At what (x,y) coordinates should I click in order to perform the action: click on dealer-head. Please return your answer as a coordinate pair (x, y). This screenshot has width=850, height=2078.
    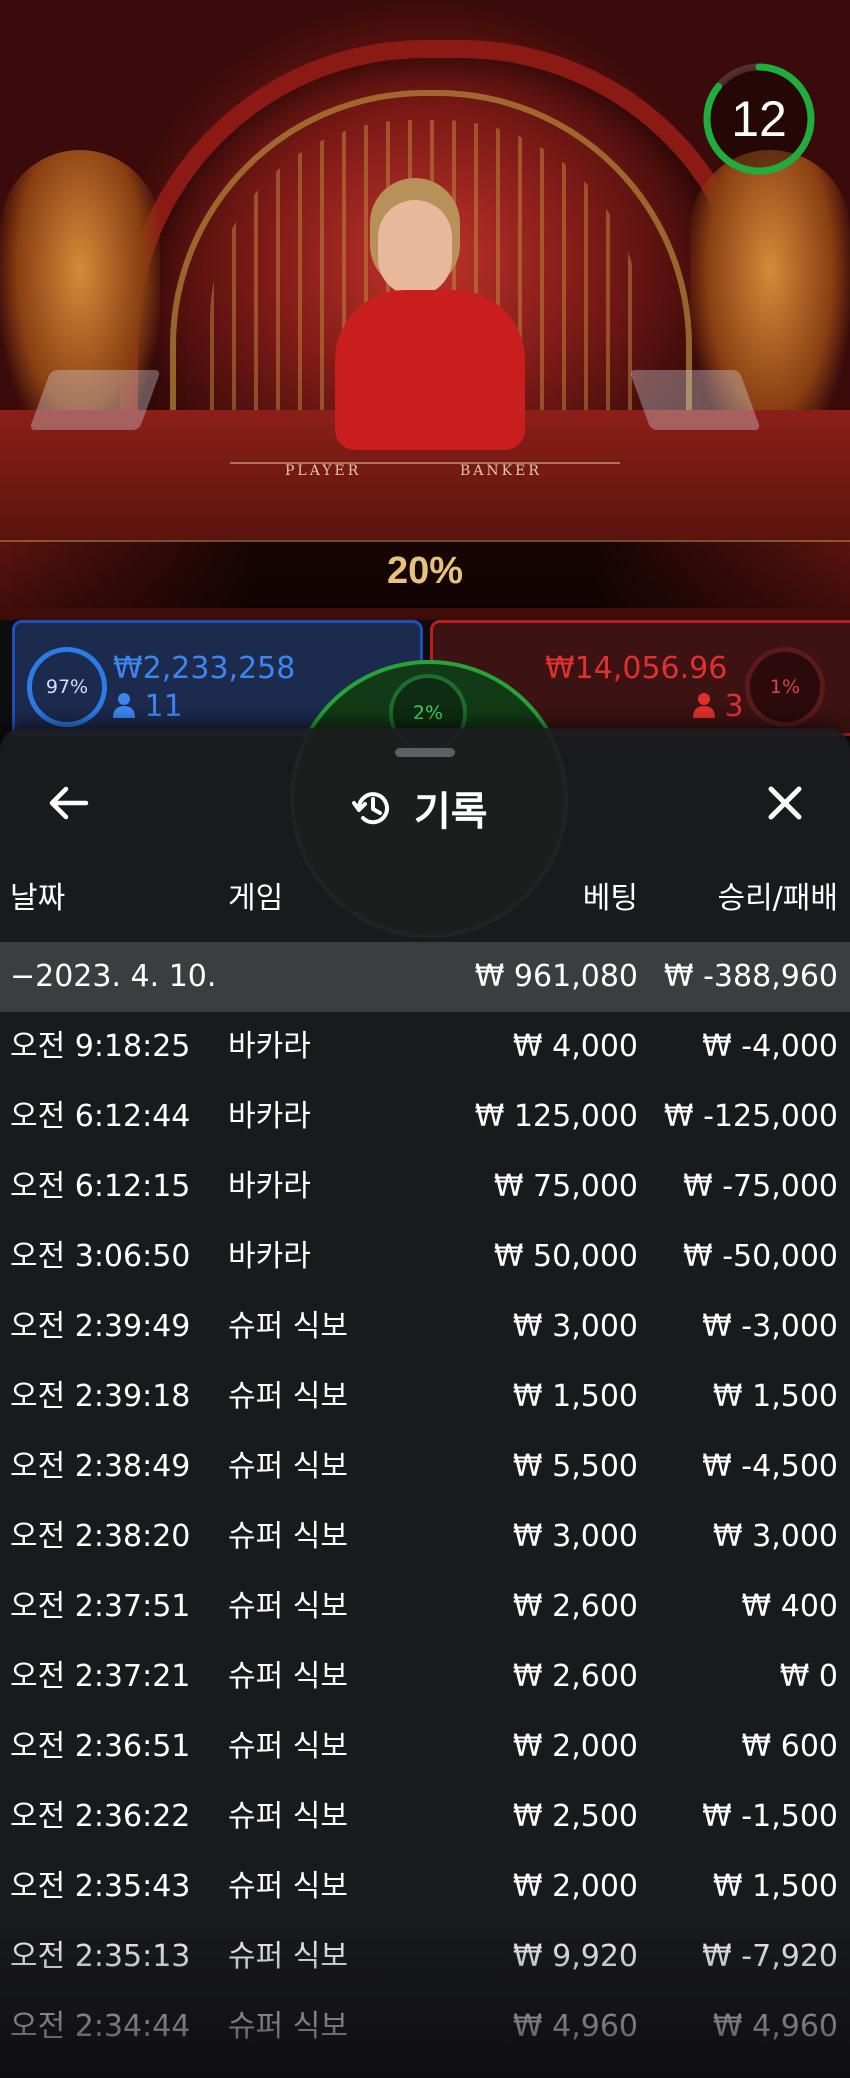
    Looking at the image, I should click on (415, 248).